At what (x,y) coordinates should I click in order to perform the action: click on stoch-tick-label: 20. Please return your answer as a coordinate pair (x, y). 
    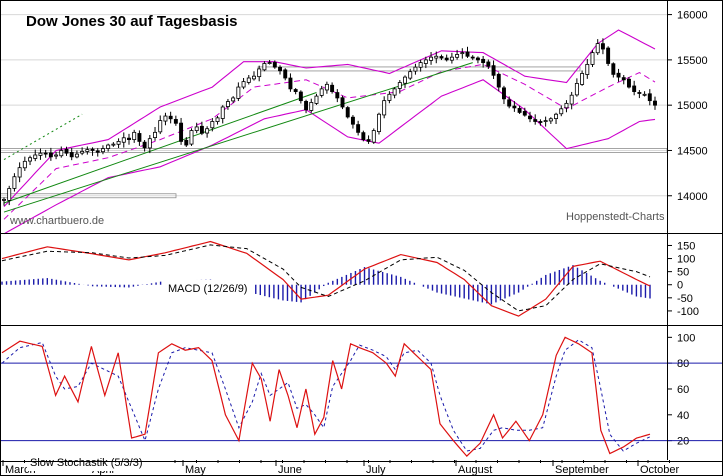
    Looking at the image, I should click on (683, 442).